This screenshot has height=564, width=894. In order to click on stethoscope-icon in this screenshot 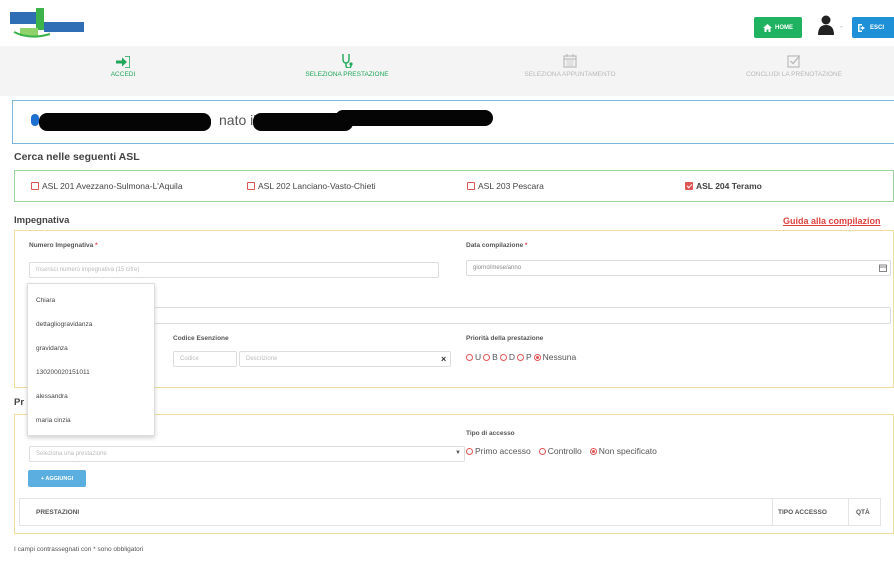, I will do `click(347, 61)`.